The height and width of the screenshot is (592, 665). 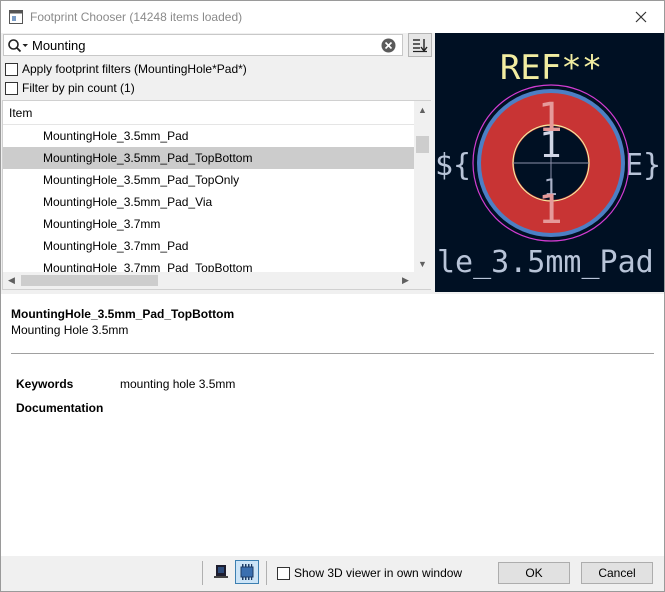 I want to click on show-3d-window-row: Show 3D viewer in own window, so click(x=369, y=573).